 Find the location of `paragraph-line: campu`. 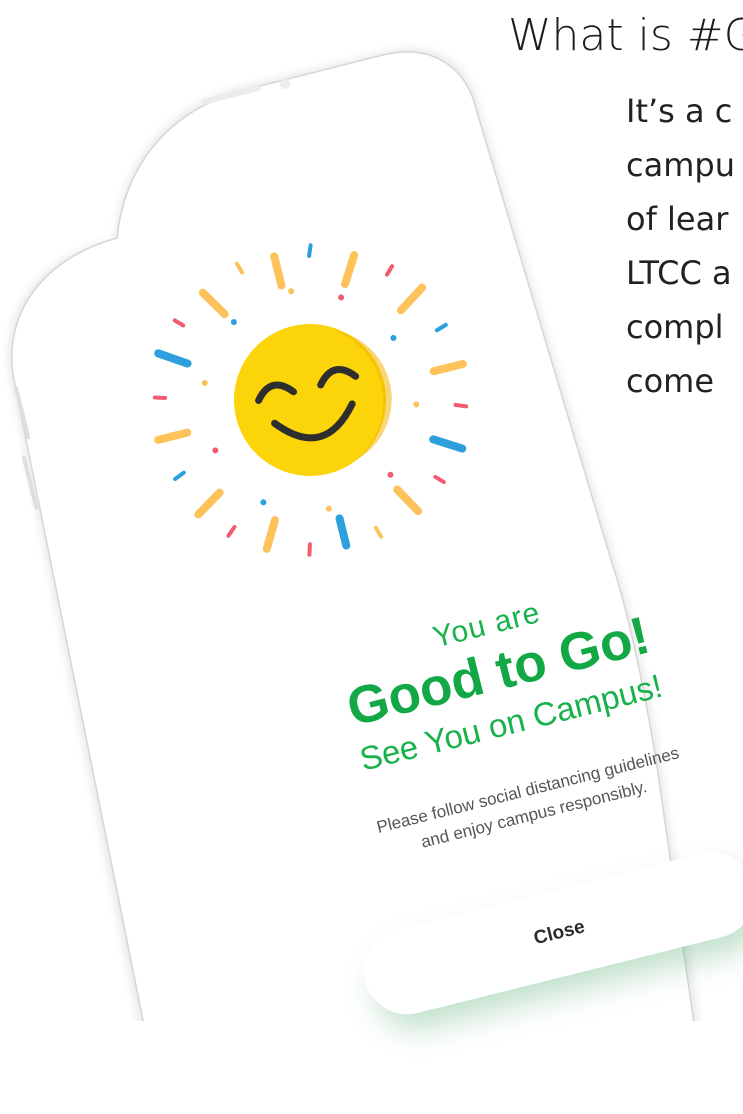

paragraph-line: campu is located at coordinates (680, 165).